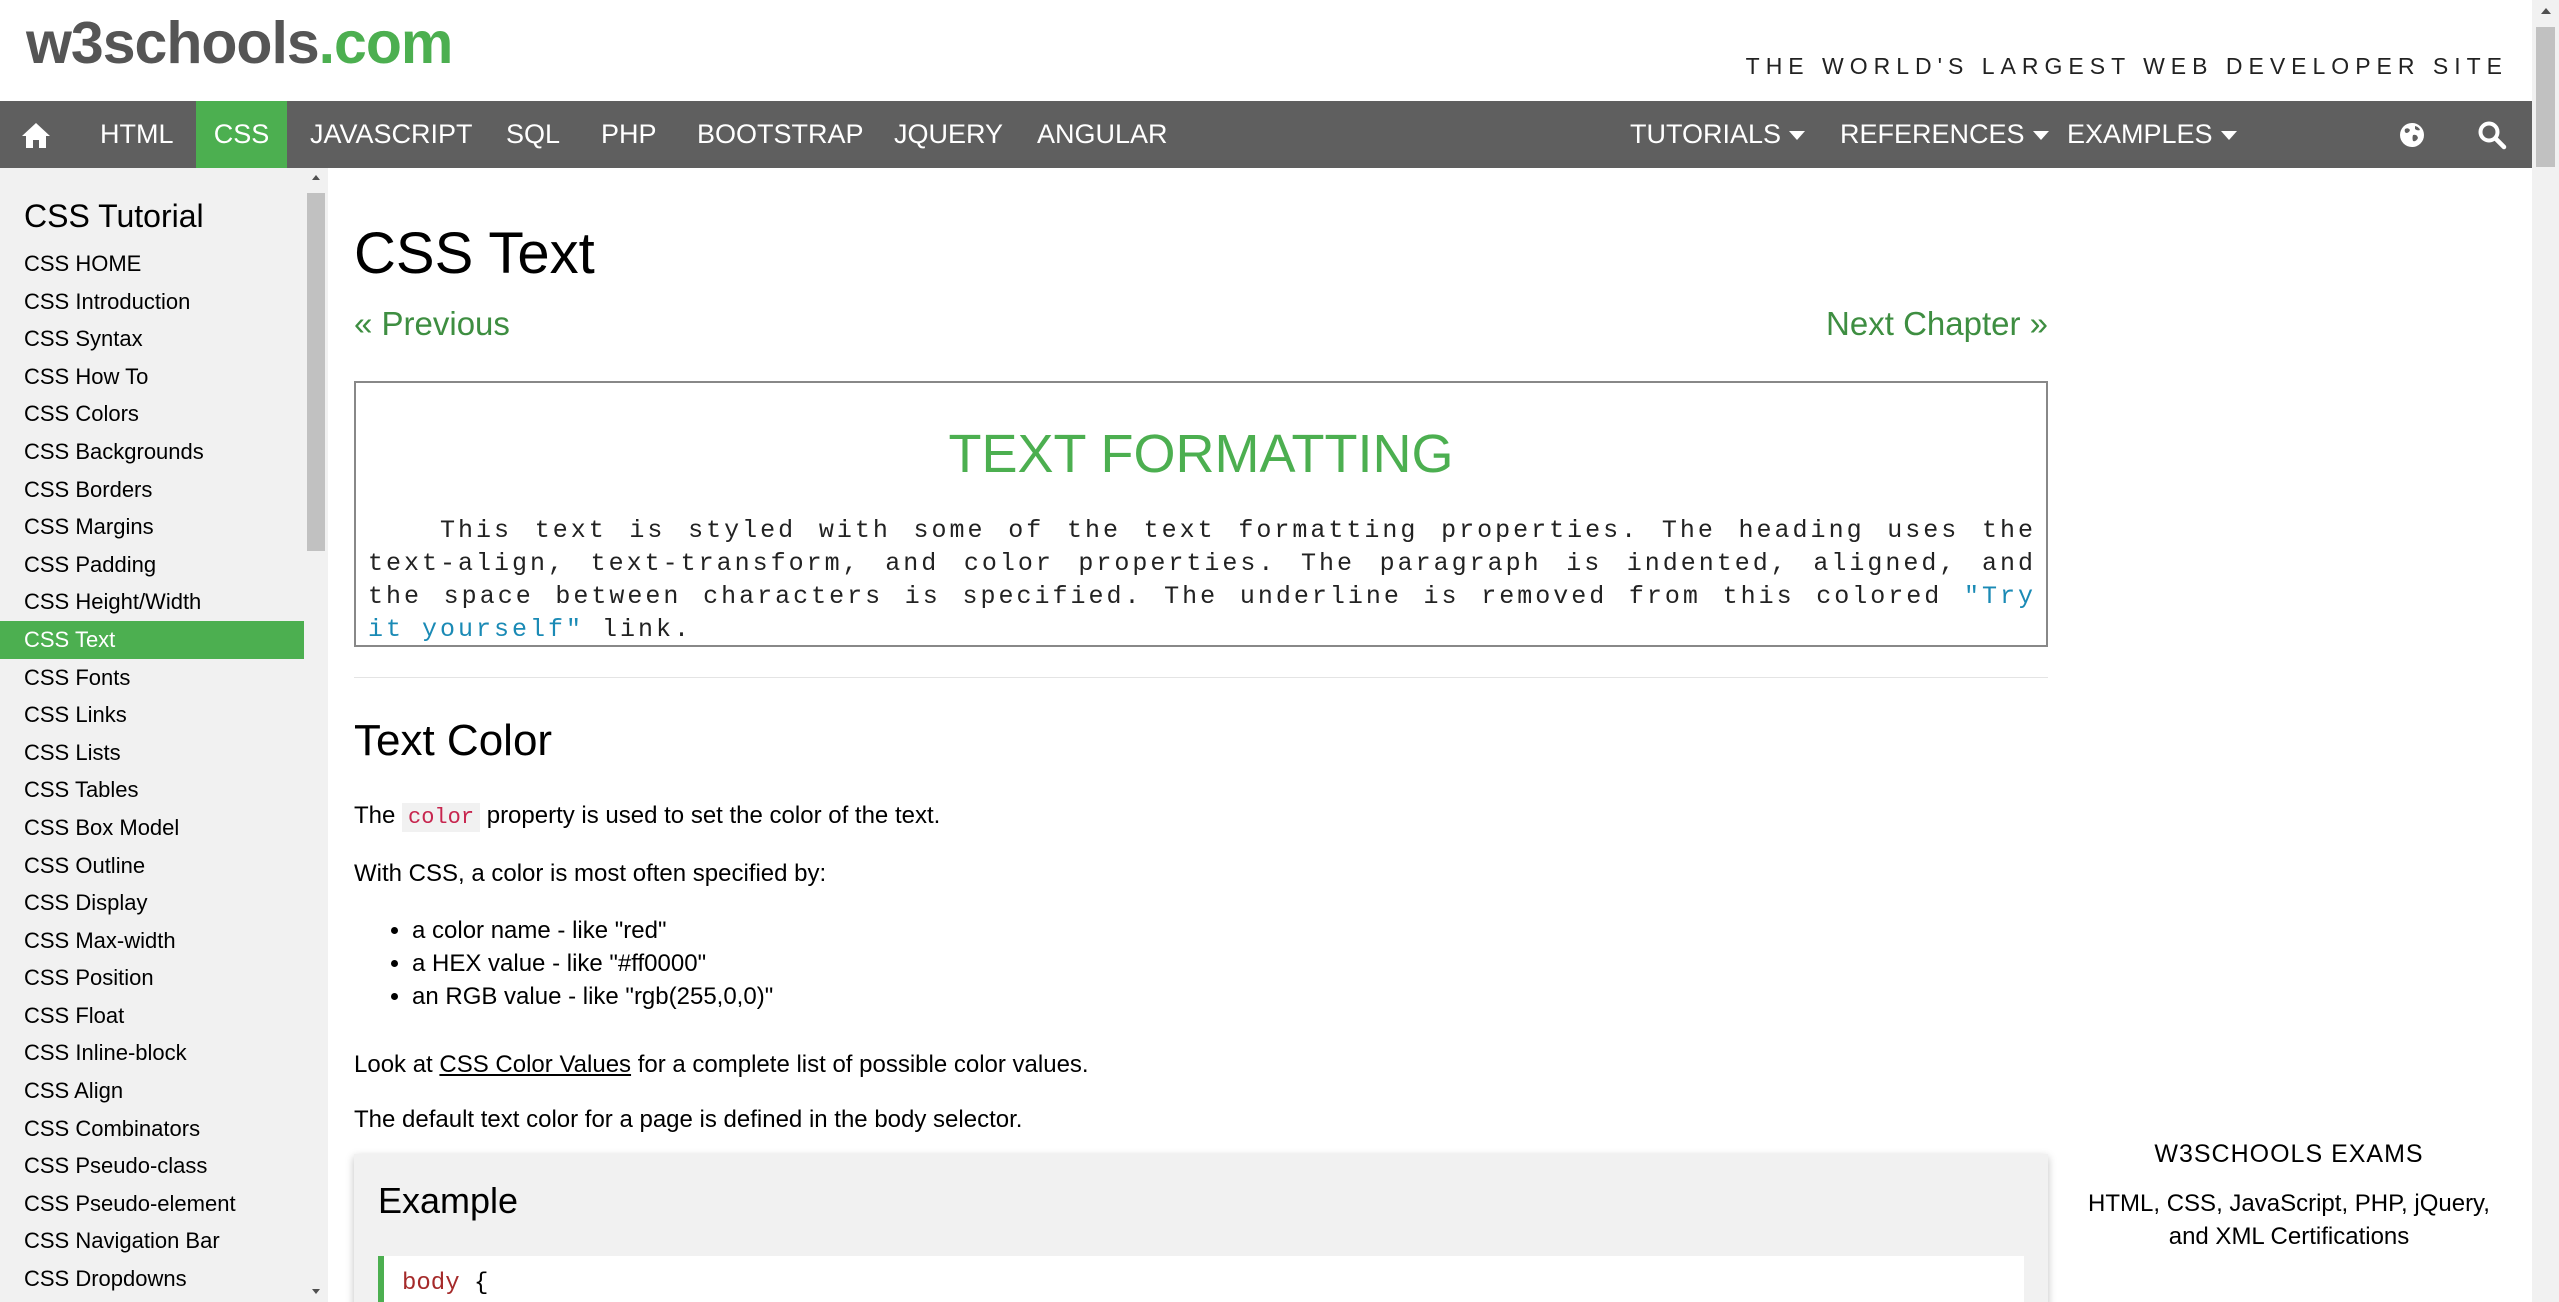 The image size is (2559, 1302). What do you see at coordinates (432, 324) in the screenshot?
I see `previous-chapter-link: « Previous` at bounding box center [432, 324].